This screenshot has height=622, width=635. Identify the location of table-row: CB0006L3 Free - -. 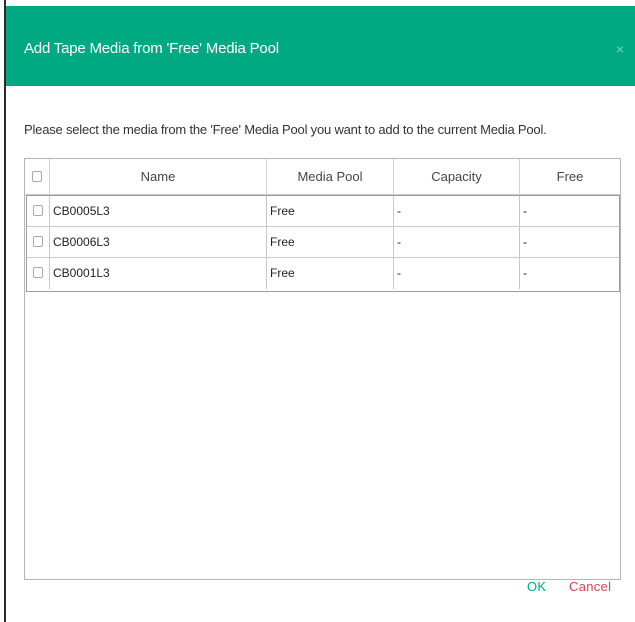
(323, 242).